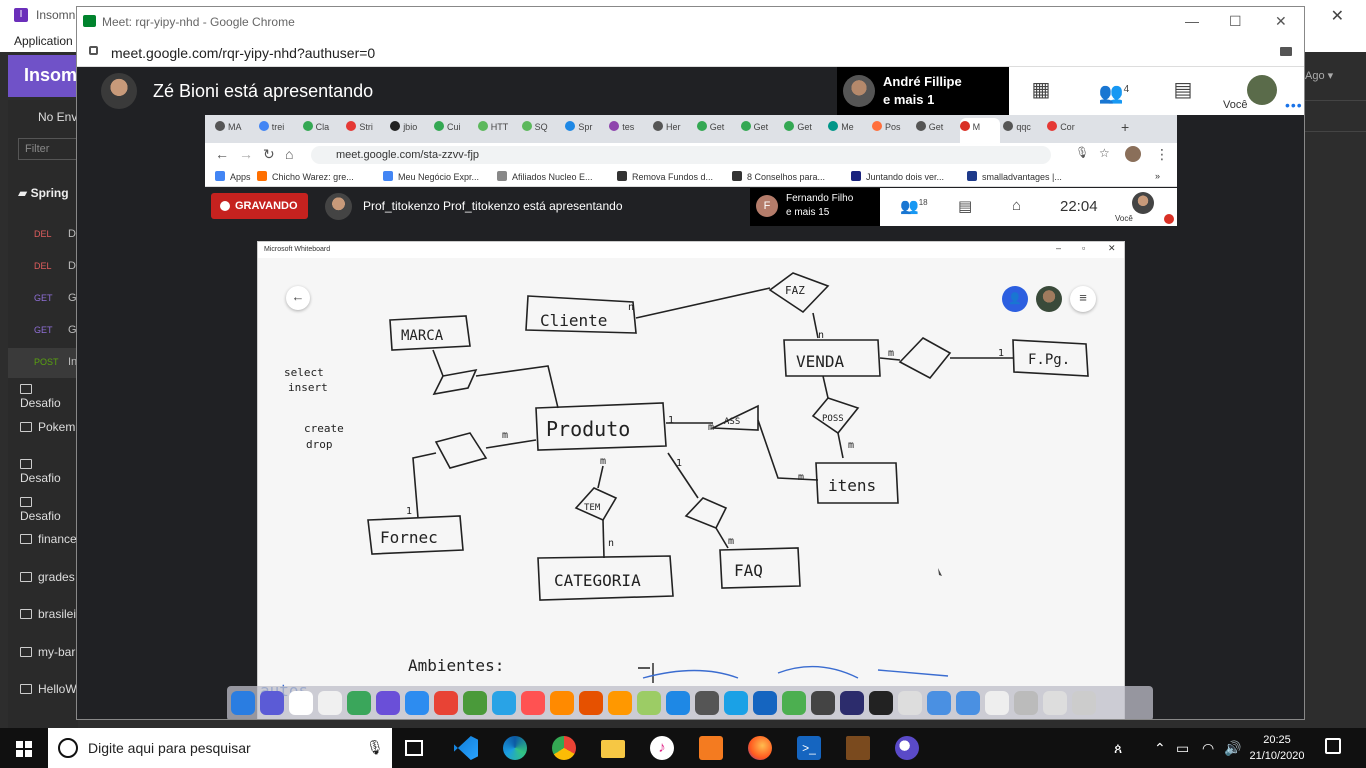 This screenshot has height=768, width=1366. What do you see at coordinates (48, 539) in the screenshot?
I see `folder-item: finance` at bounding box center [48, 539].